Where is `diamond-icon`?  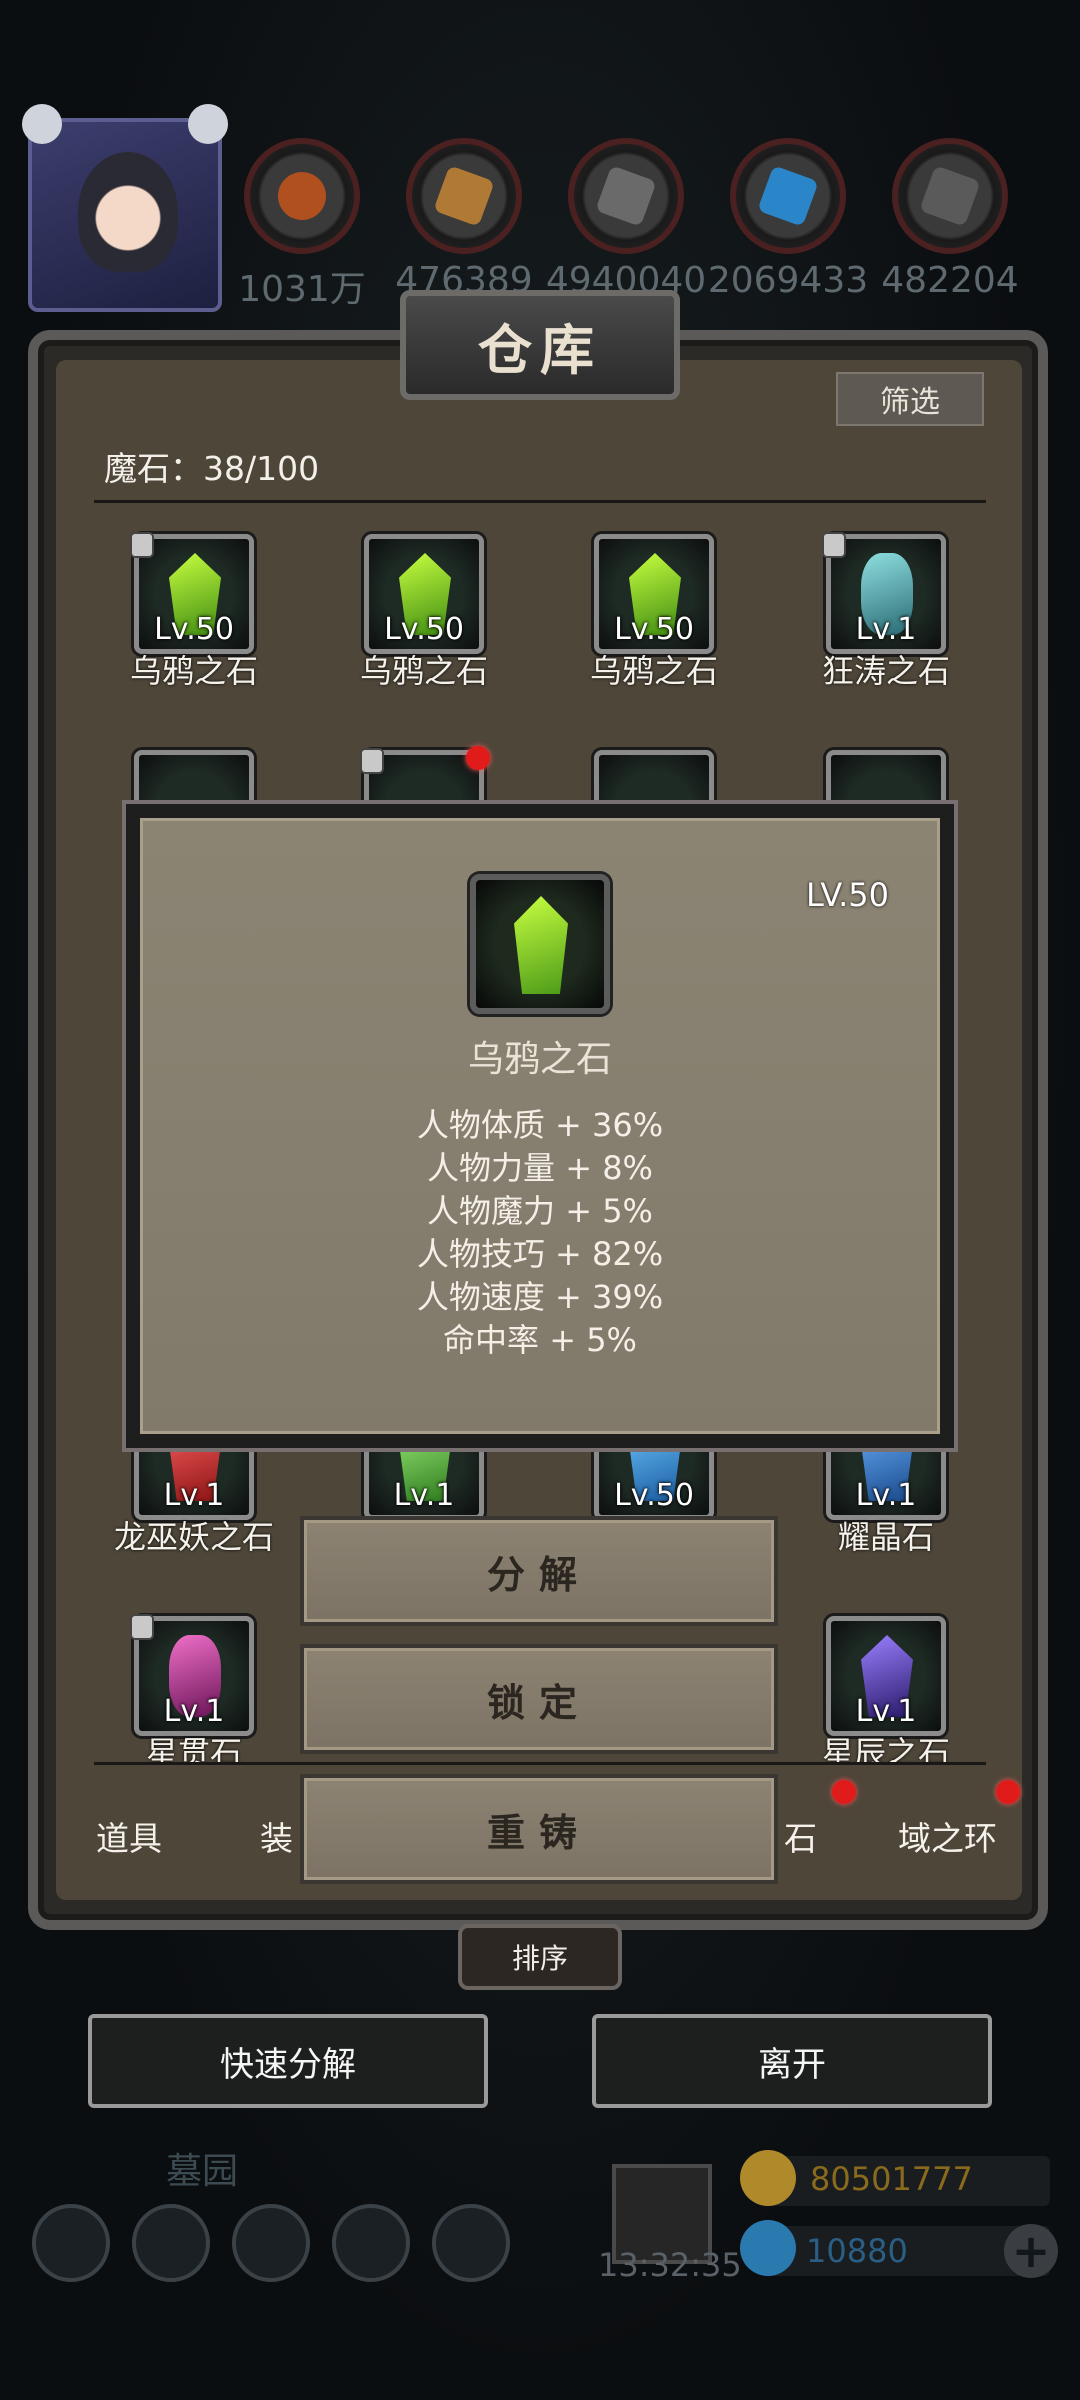
diamond-icon is located at coordinates (768, 2248).